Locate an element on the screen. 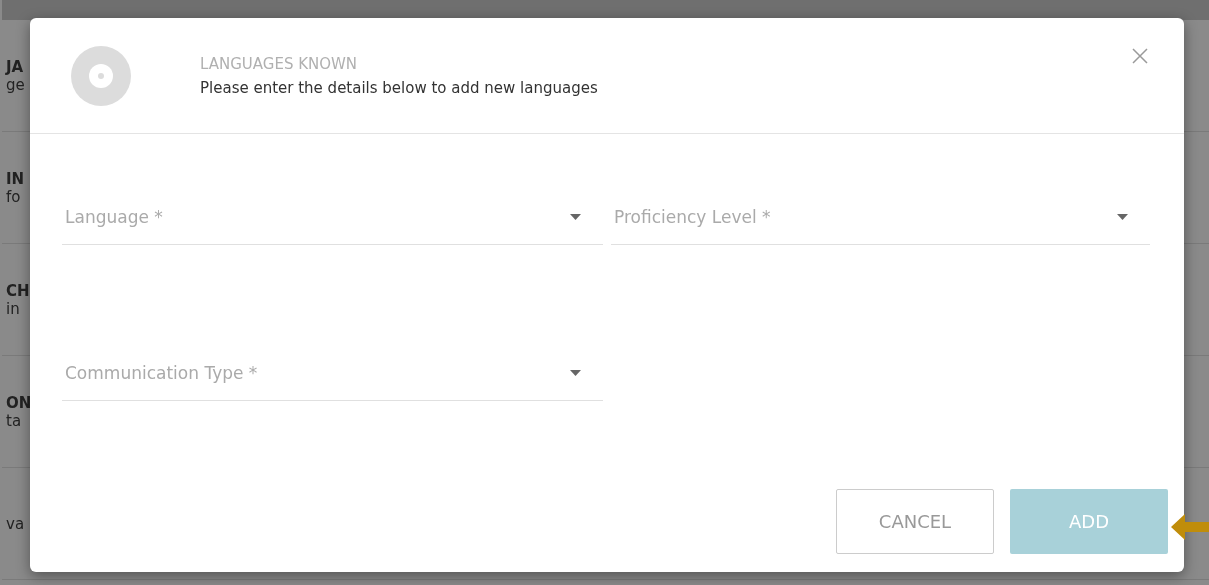 This screenshot has width=1209, height=585. dialog-title: LANGUAGES KNOWN is located at coordinates (279, 63).